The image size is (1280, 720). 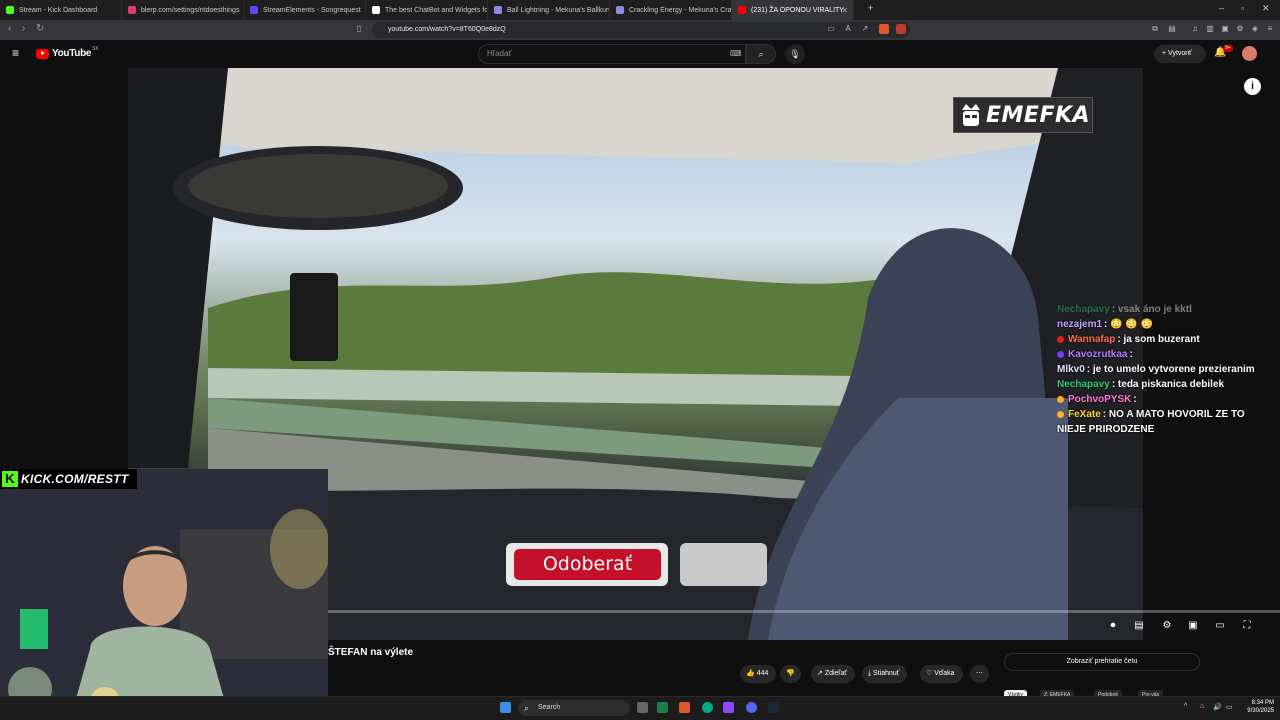 I want to click on chat-message: Wannafap: ja som buzerant, so click(x=1157, y=339).